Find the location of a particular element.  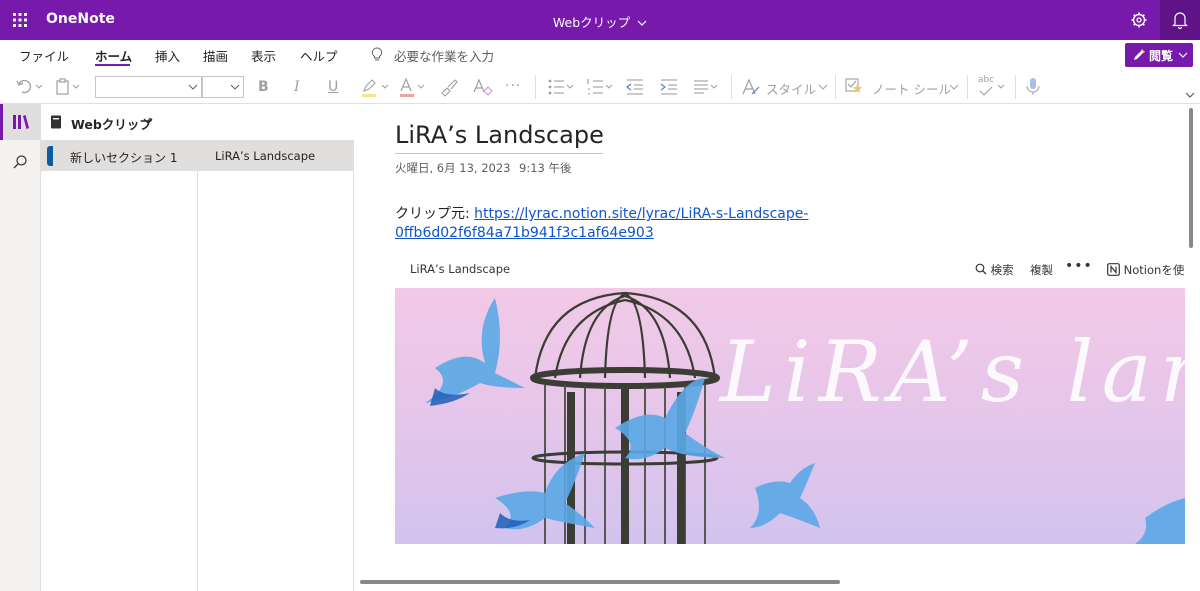

active-tab-indicator is located at coordinates (112, 65).